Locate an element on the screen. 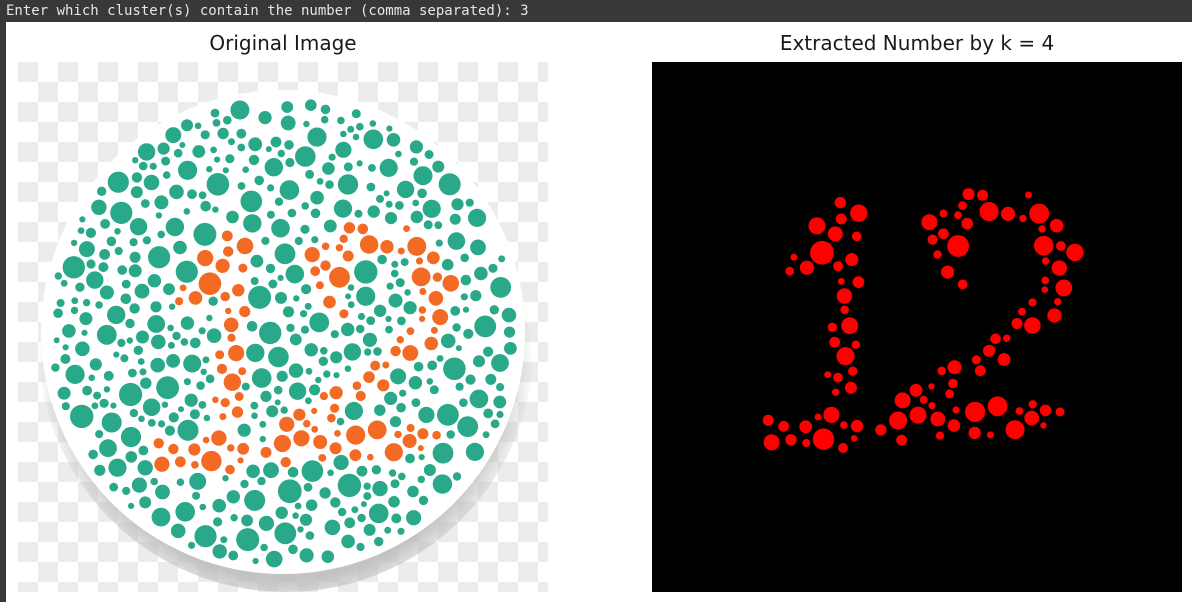  console-input: 3 is located at coordinates (524, 11).